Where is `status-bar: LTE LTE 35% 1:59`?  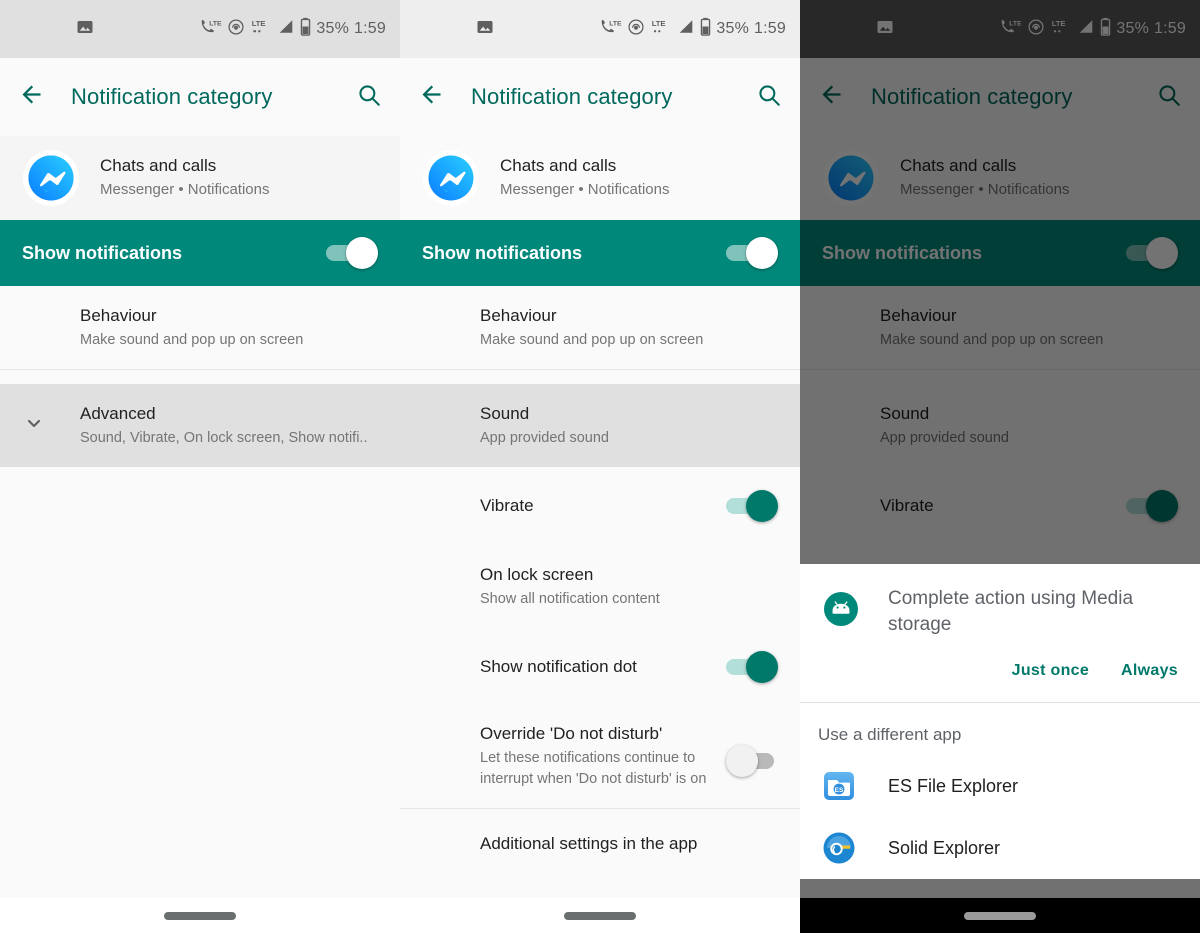
status-bar: LTE LTE 35% 1:59 is located at coordinates (600, 29).